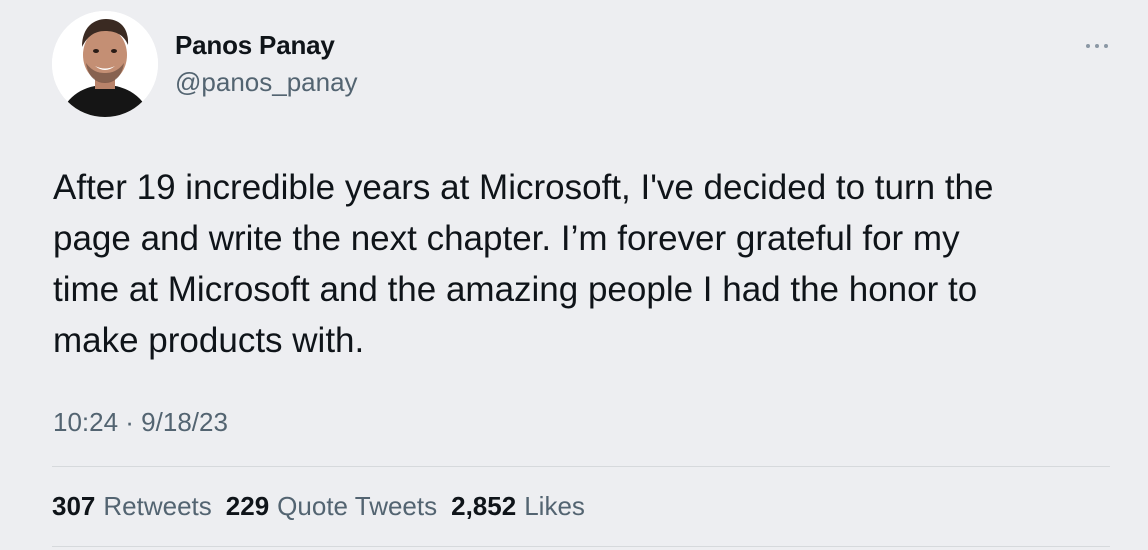 The height and width of the screenshot is (550, 1148). What do you see at coordinates (140, 422) in the screenshot?
I see `tweet-timestamp: 10:24 · 9/18/23` at bounding box center [140, 422].